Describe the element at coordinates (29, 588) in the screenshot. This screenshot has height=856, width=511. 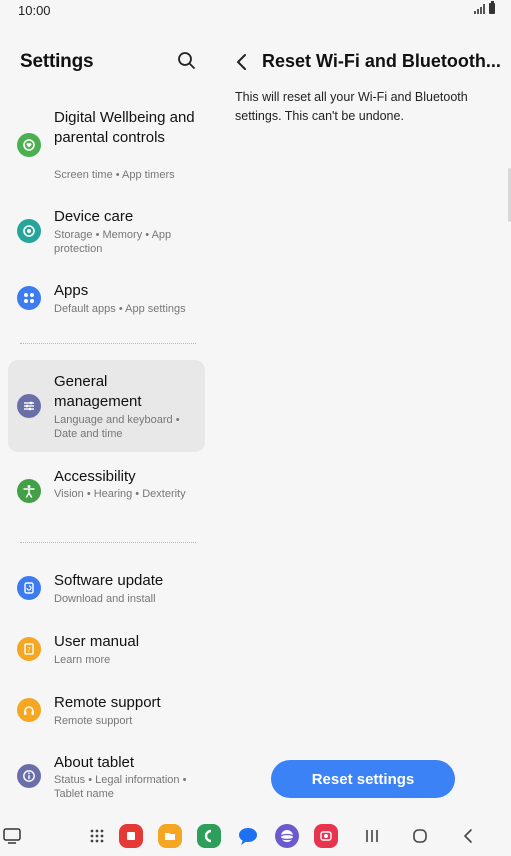
I see `software-update-icon` at that location.